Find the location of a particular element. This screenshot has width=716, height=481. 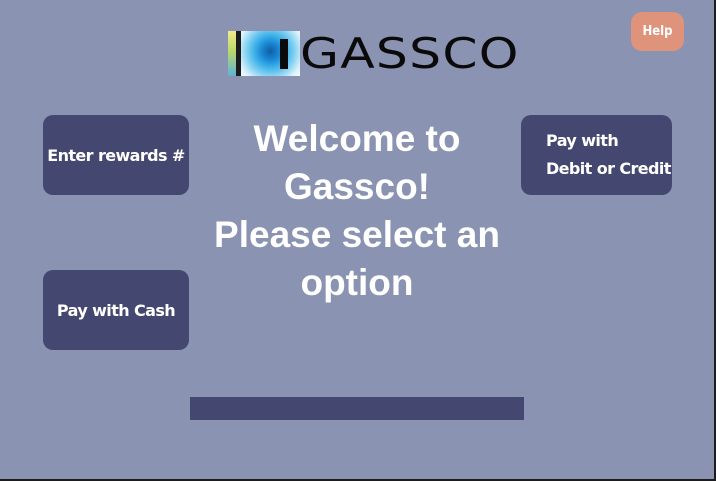

status-bar is located at coordinates (357, 408).